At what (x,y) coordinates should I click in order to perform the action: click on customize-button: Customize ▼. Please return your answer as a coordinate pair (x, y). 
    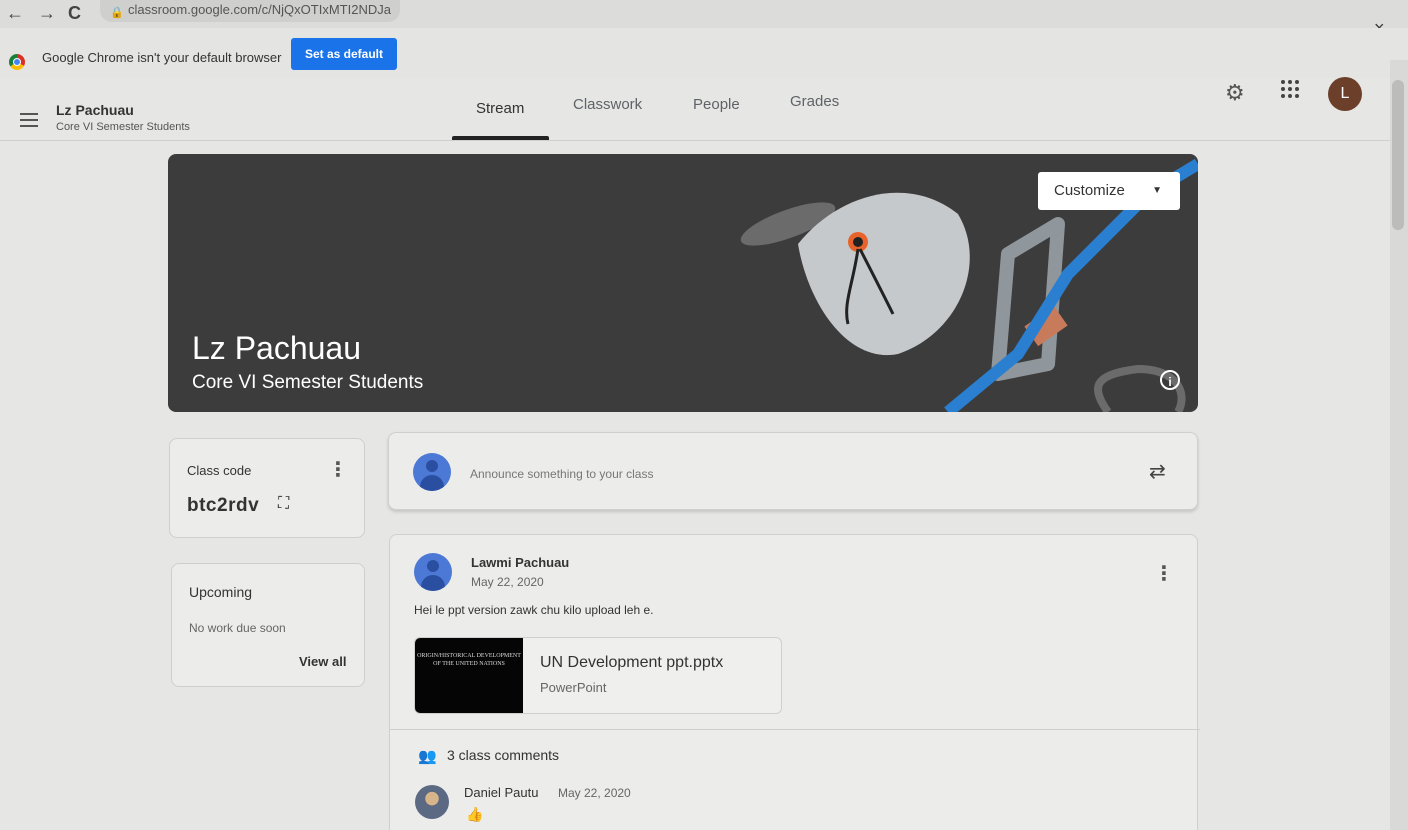
    Looking at the image, I should click on (1109, 191).